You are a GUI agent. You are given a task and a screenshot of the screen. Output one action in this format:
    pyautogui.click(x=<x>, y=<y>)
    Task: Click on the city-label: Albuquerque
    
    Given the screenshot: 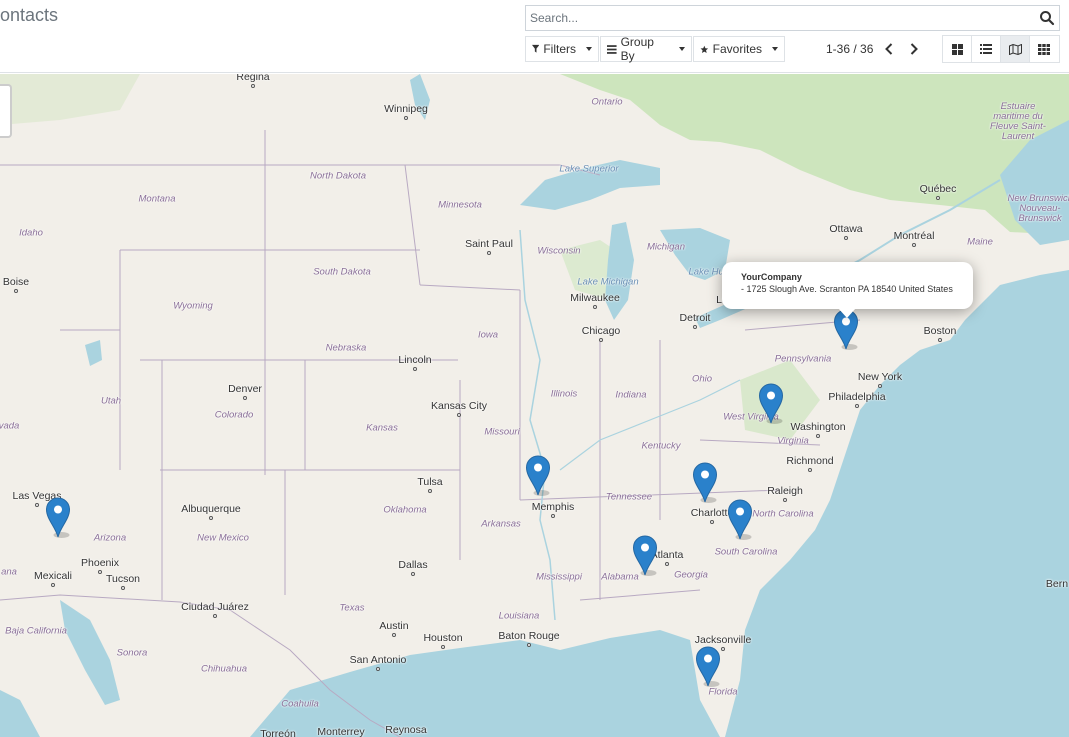 What is the action you would take?
    pyautogui.click(x=211, y=509)
    